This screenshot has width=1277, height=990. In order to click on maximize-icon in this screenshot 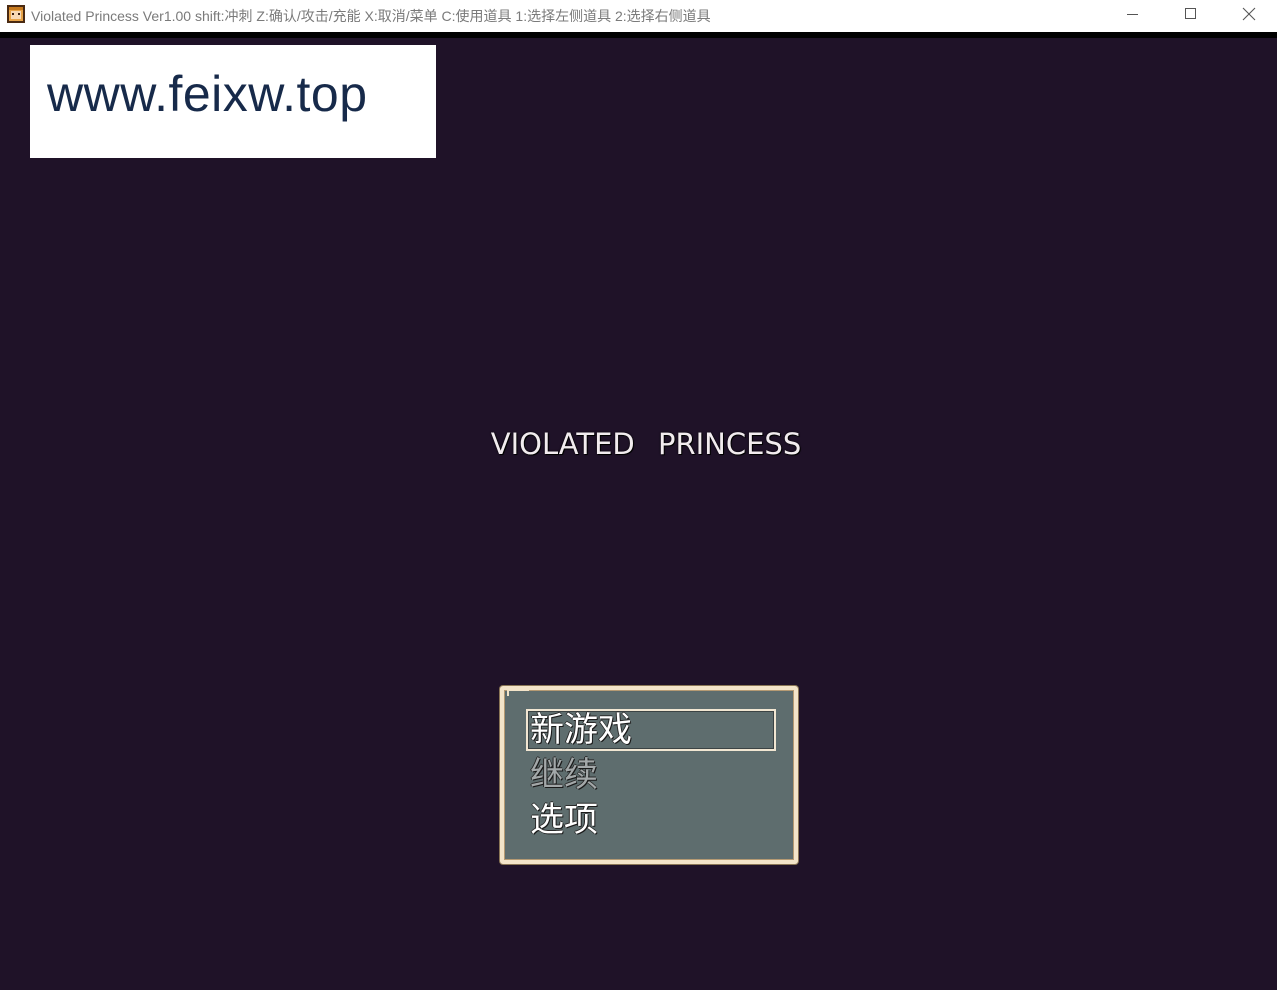, I will do `click(1190, 13)`.